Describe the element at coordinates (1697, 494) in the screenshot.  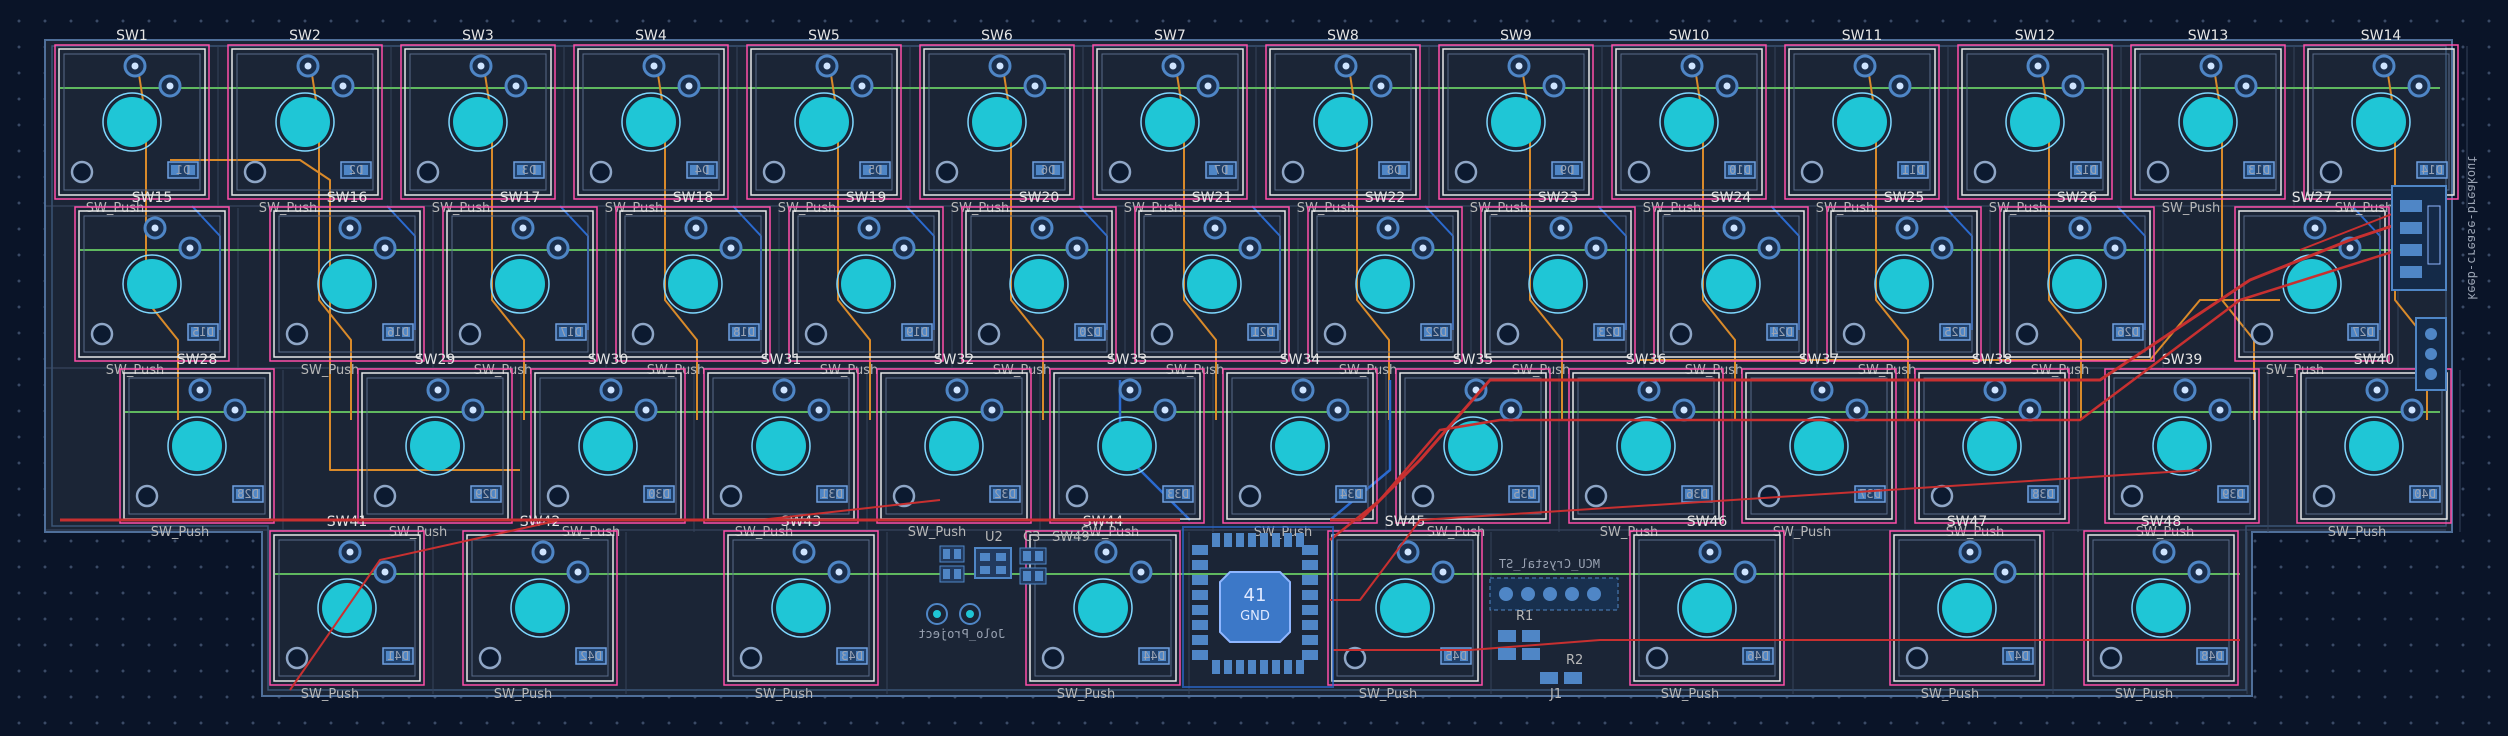
I see `diode-ref: D36` at that location.